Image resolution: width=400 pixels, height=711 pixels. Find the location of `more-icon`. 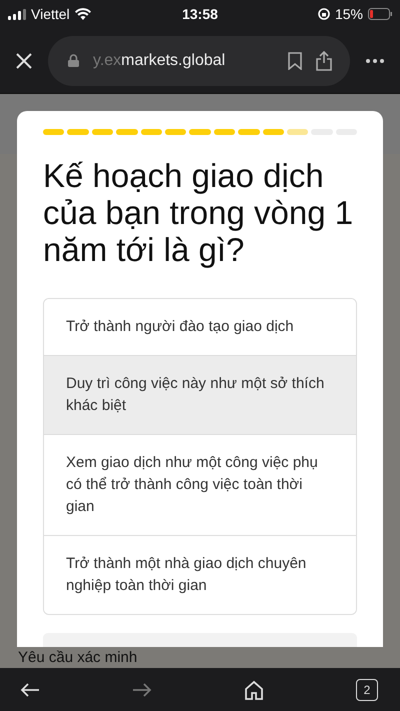

more-icon is located at coordinates (375, 60).